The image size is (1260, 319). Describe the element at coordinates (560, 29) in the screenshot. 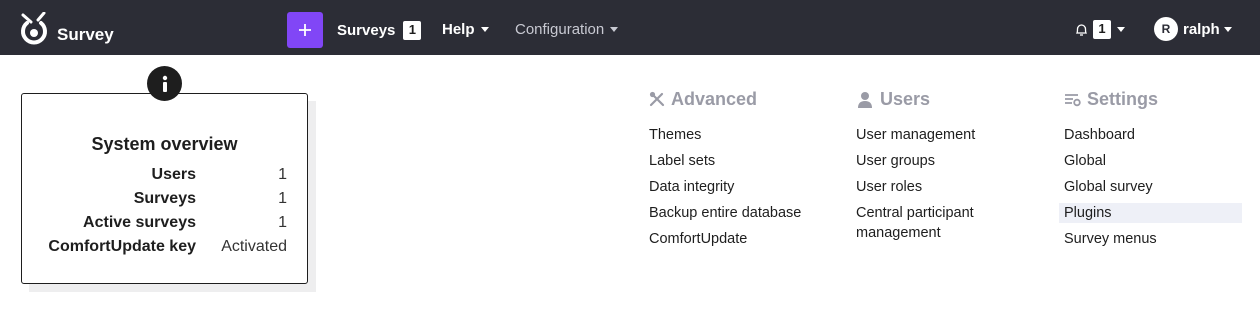

I see `nav-configuration-label: Configuration` at that location.